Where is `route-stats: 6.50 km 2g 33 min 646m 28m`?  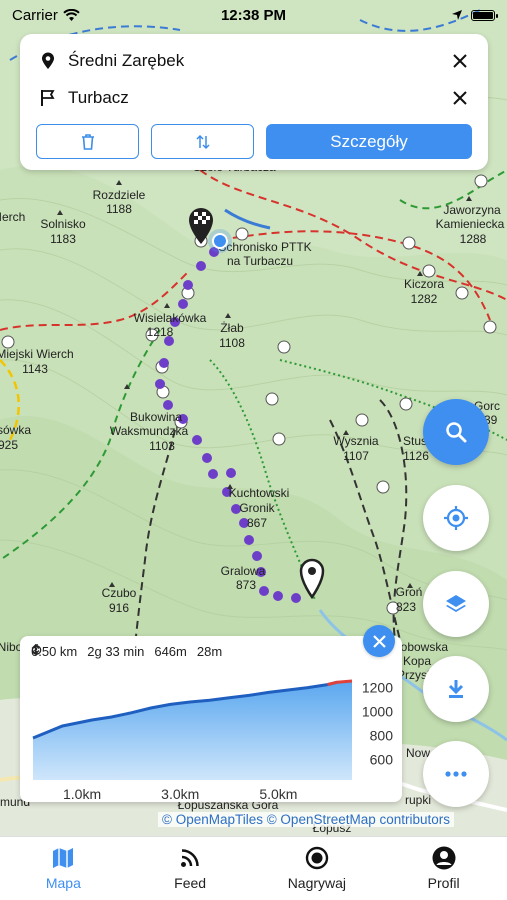
route-stats: 6.50 km 2g 33 min 646m 28m is located at coordinates (126, 651).